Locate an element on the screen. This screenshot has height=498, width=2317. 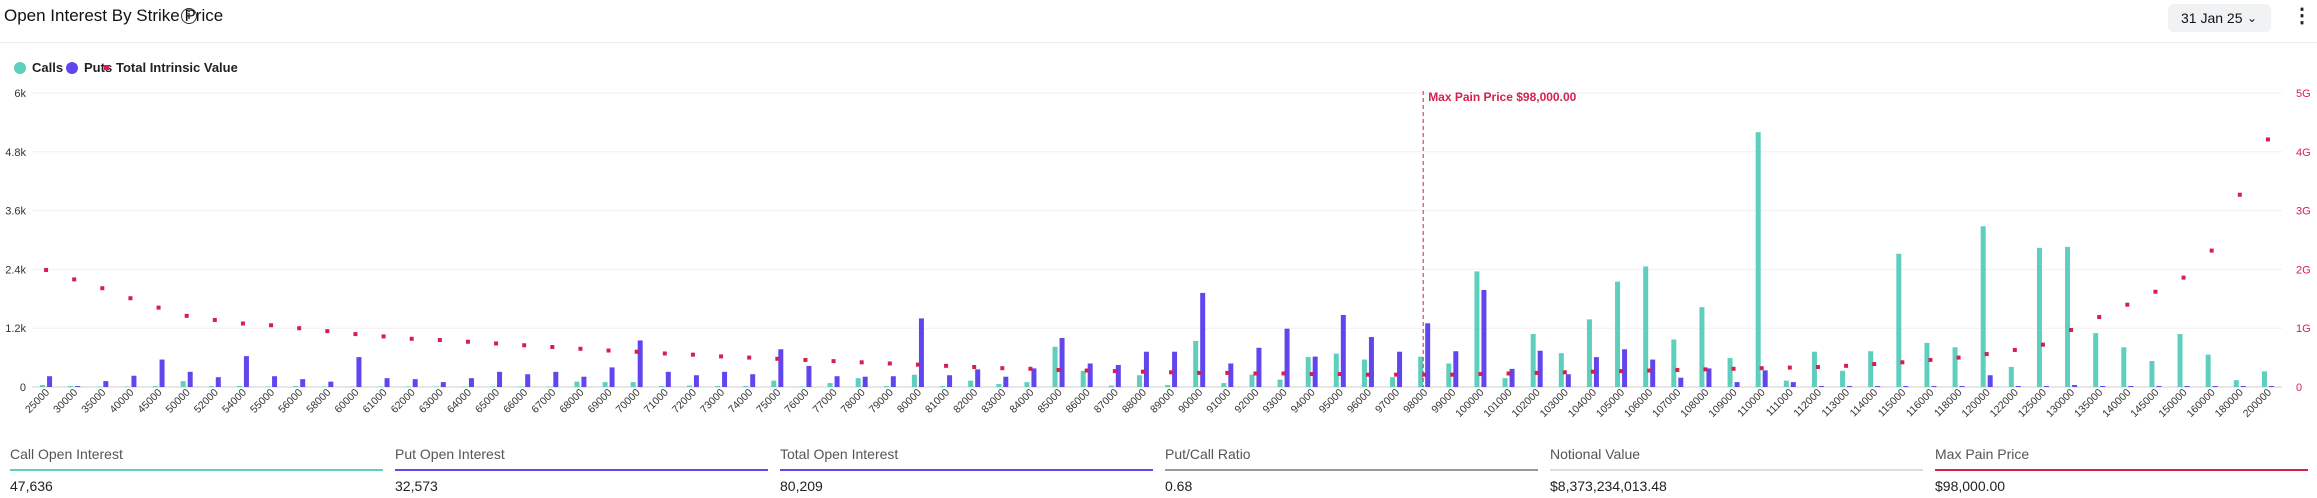
x-tick-label: 25000 is located at coordinates (37, 401).